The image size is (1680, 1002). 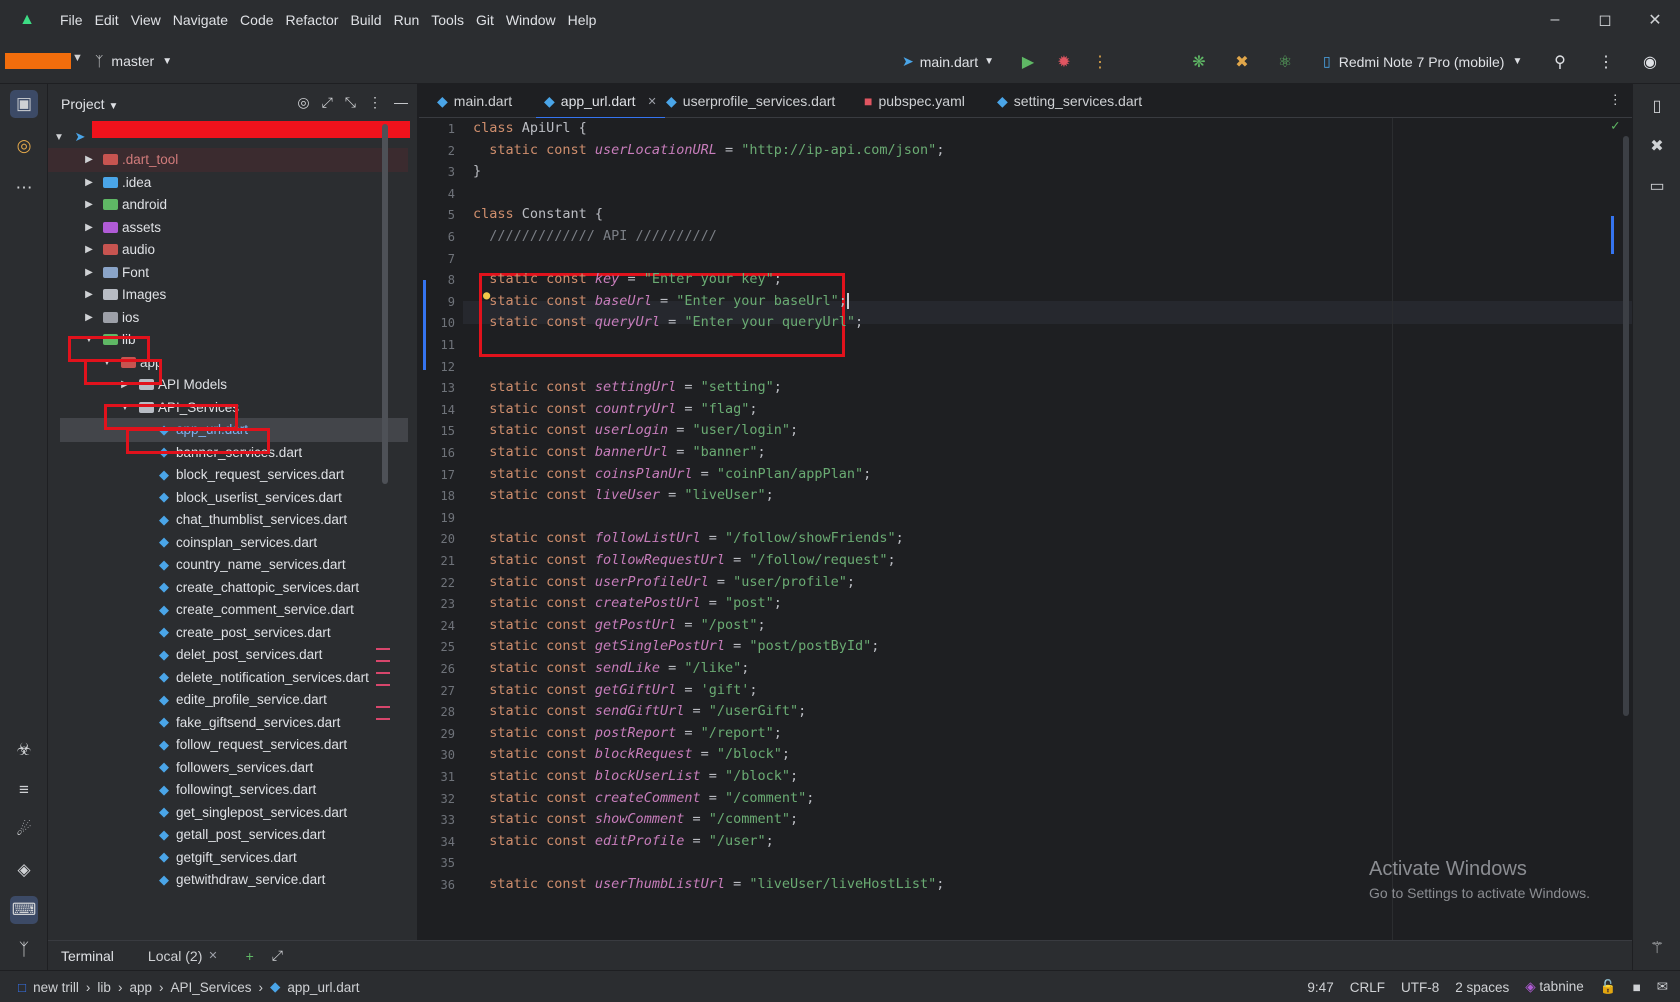 I want to click on menu-item-window: Window, so click(x=531, y=20).